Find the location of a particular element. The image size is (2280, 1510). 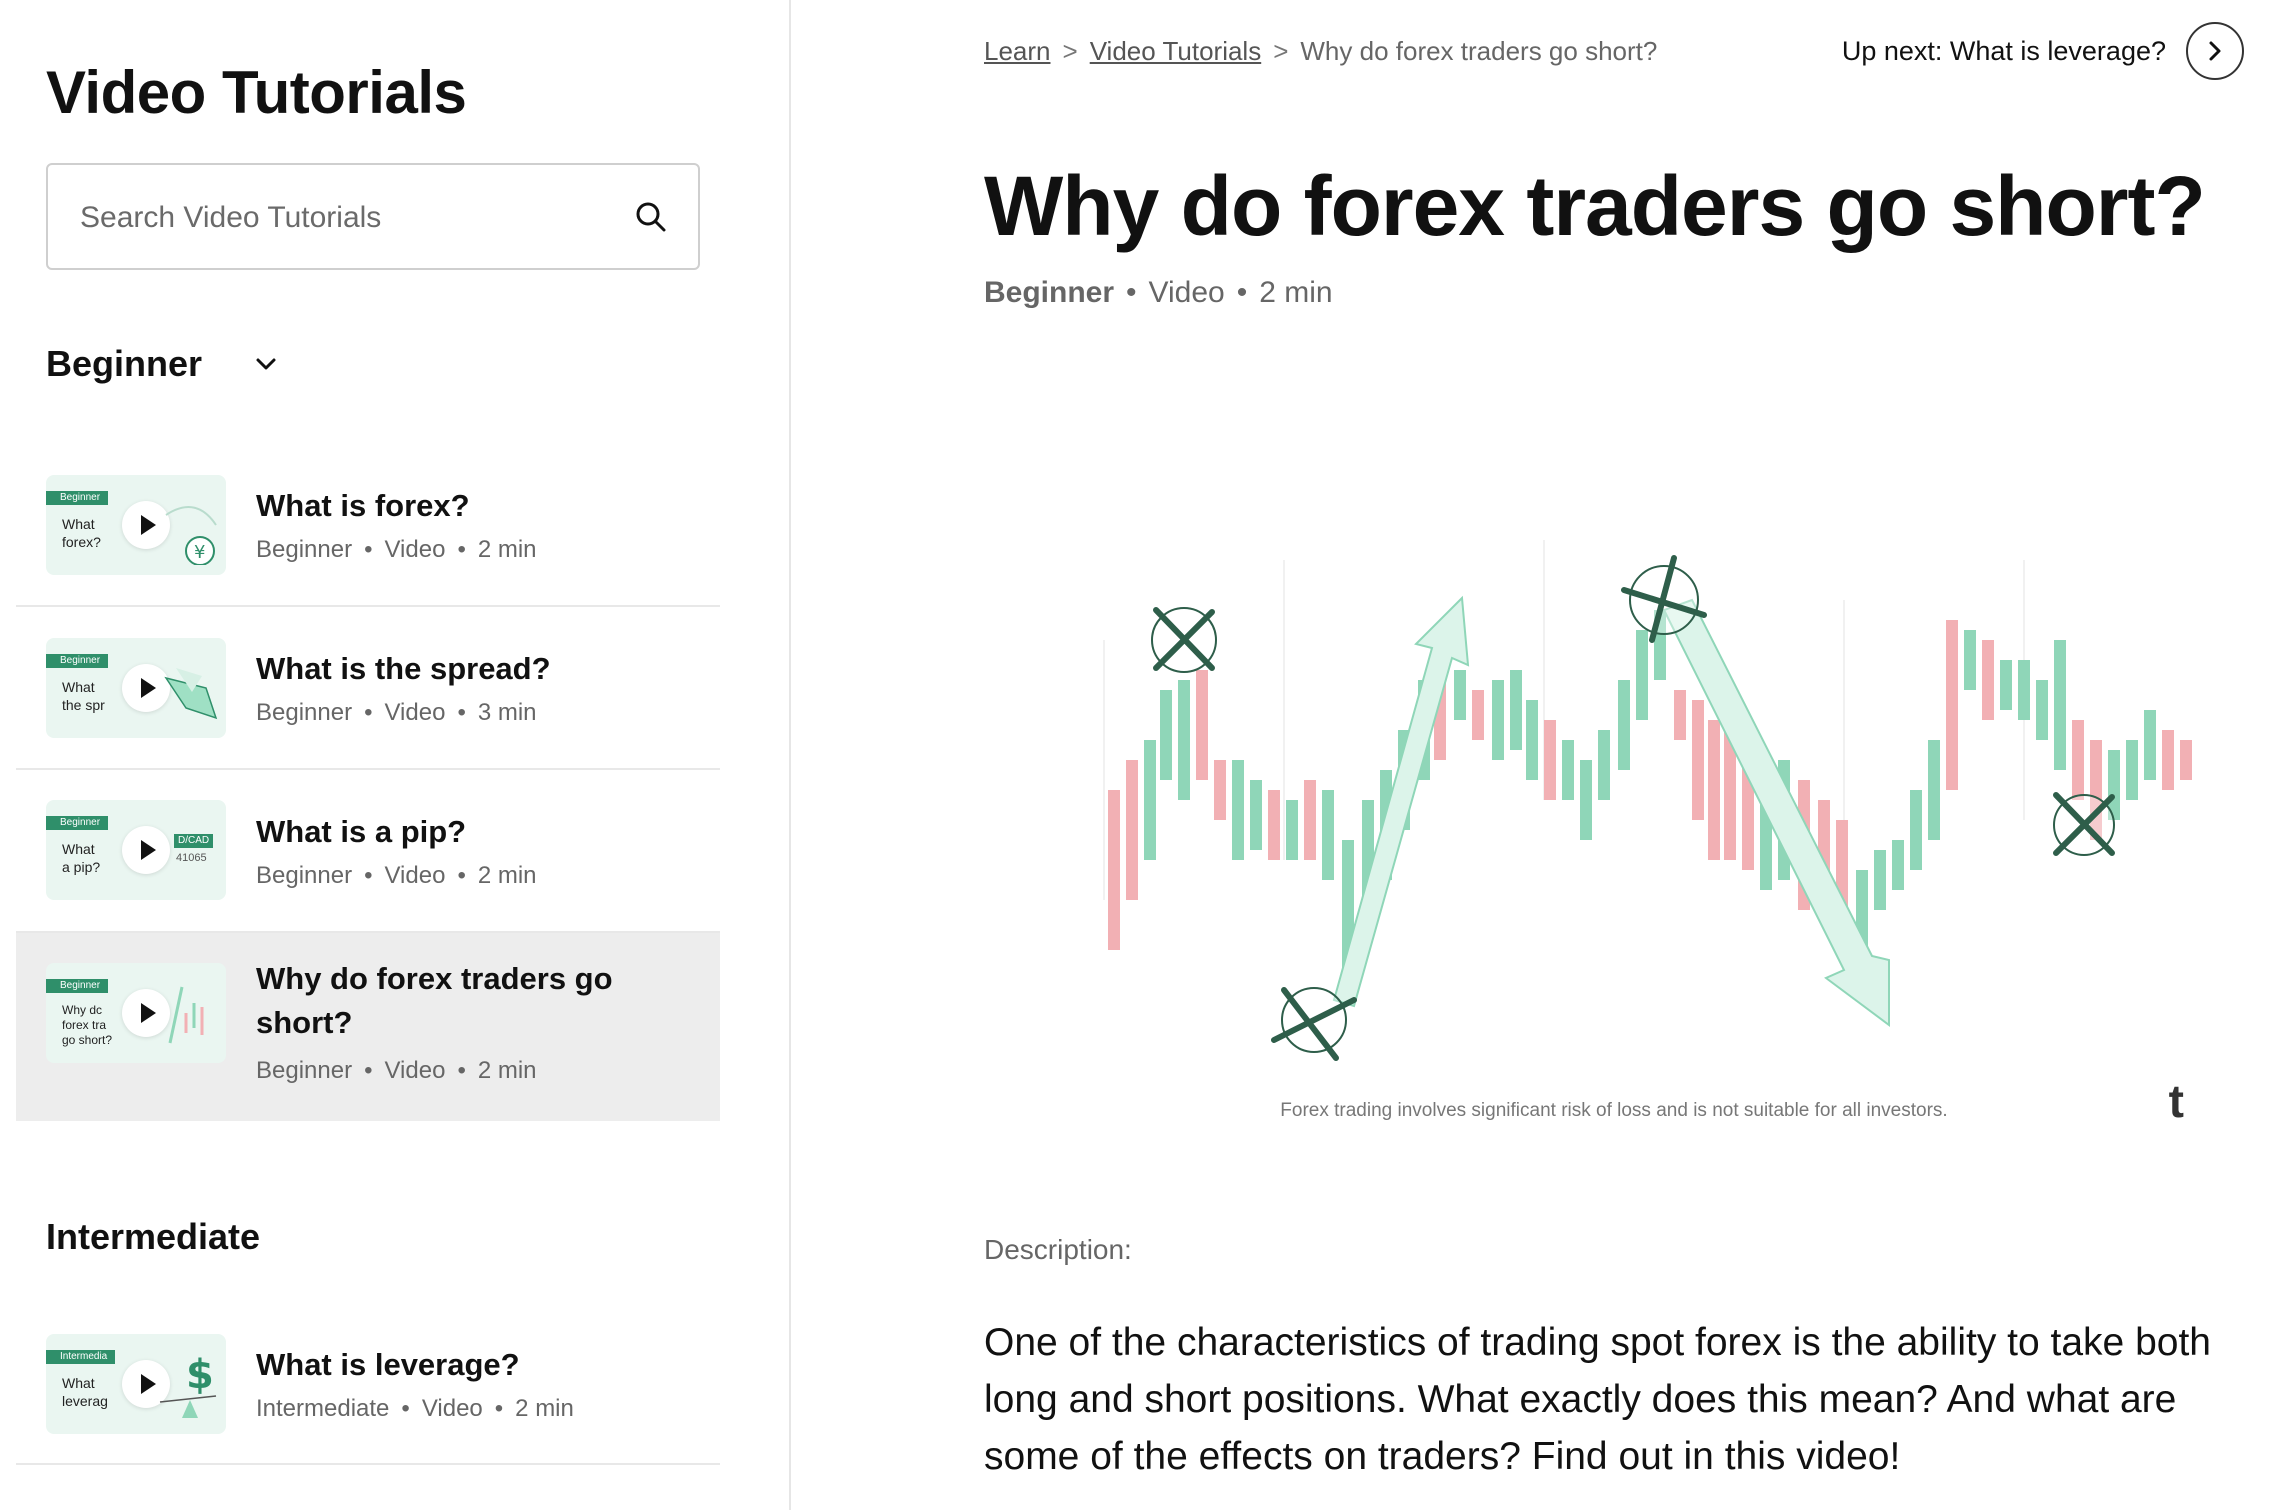

play-icon is located at coordinates (146, 850).